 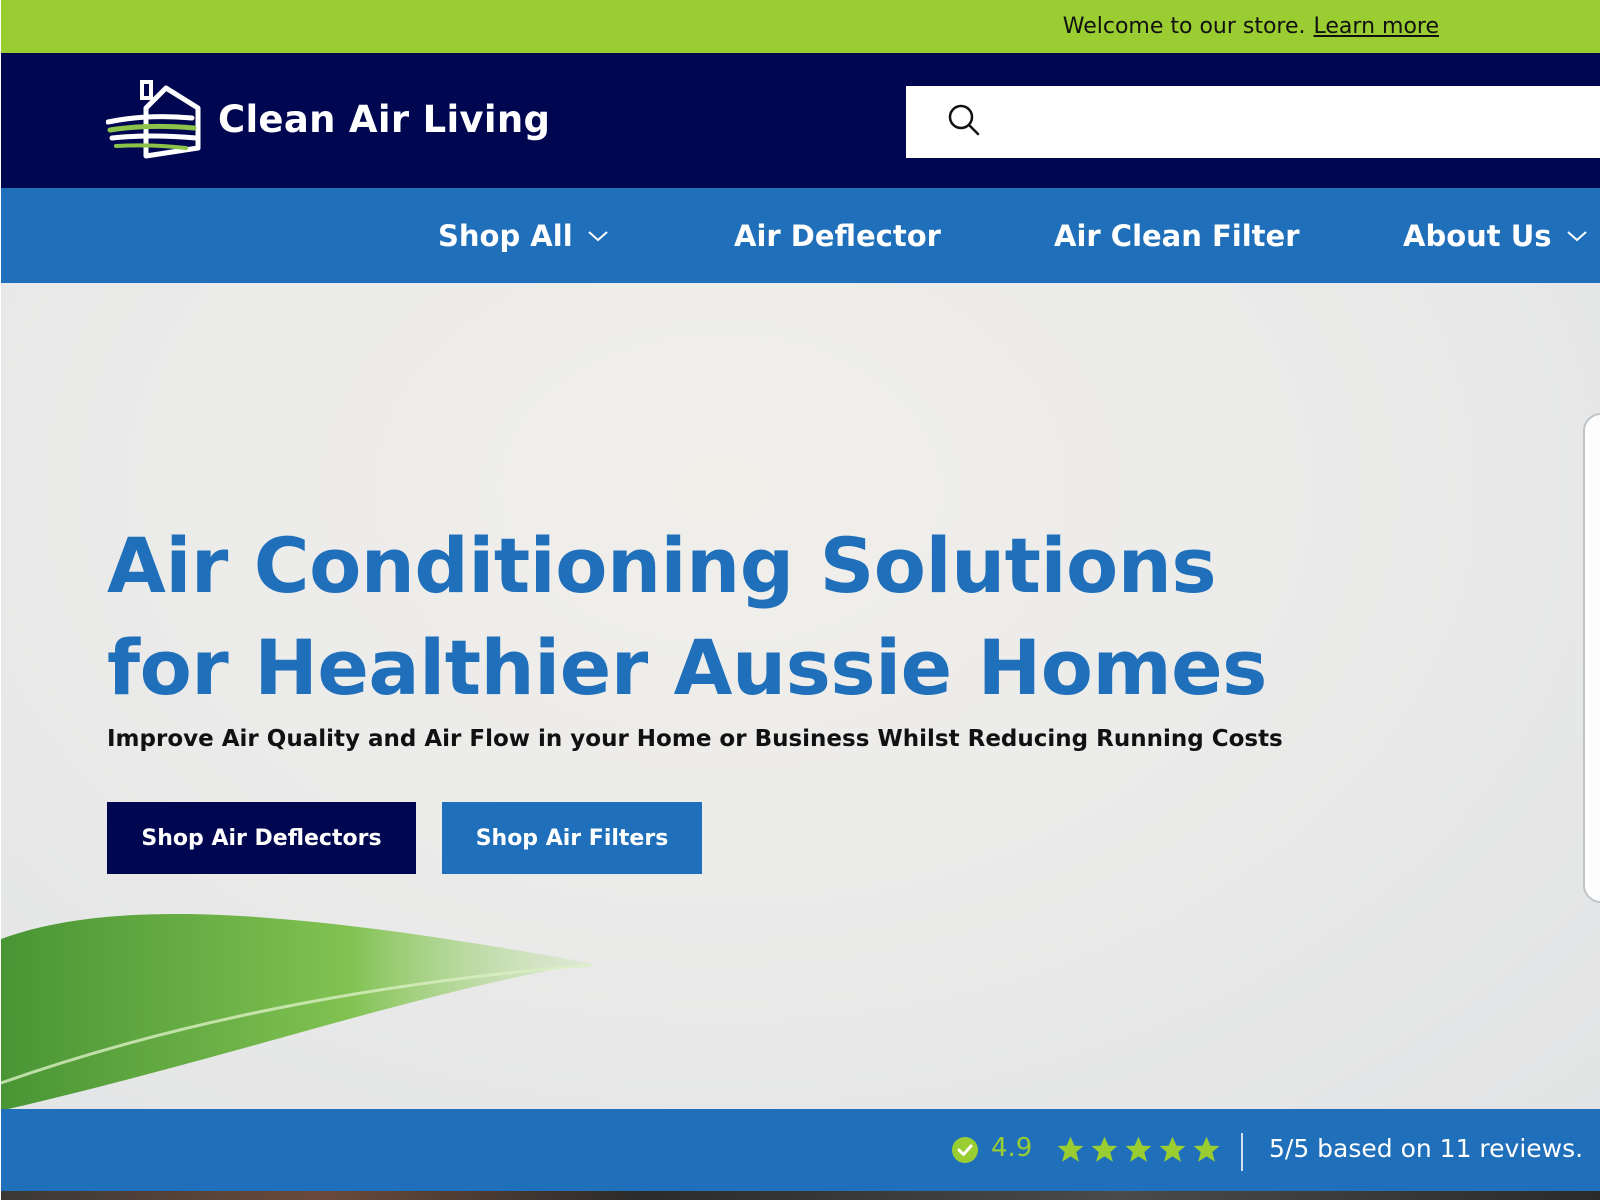 I want to click on review-summary: 5/5 based on 11 reviews., so click(x=1426, y=1148).